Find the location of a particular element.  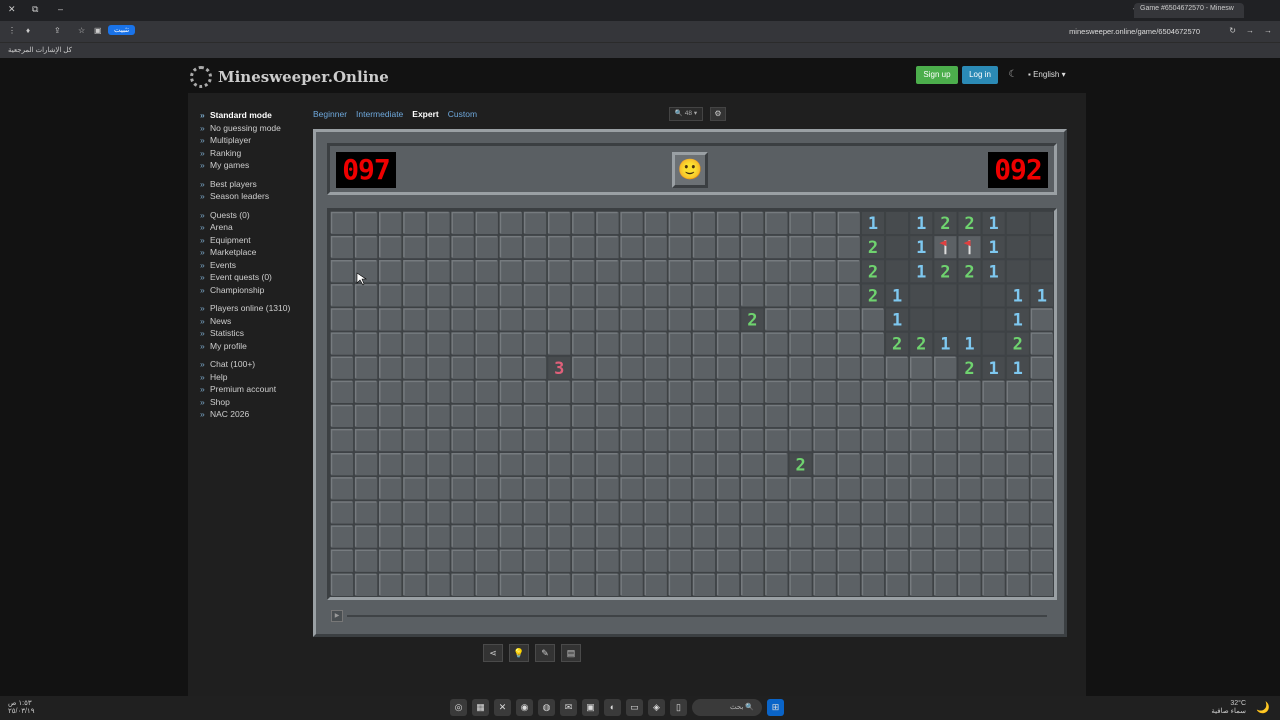

lightbulb-icon: 💡 is located at coordinates (519, 653).